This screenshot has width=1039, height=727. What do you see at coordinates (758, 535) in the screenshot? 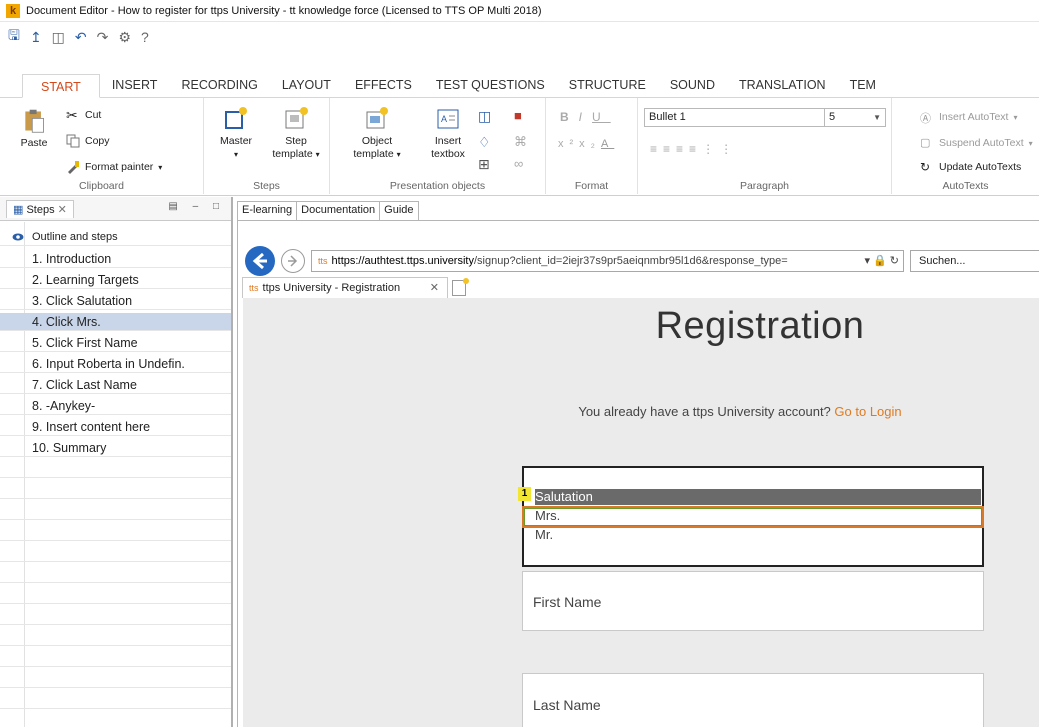
I see `salutation-option-mr: Mr.` at bounding box center [758, 535].